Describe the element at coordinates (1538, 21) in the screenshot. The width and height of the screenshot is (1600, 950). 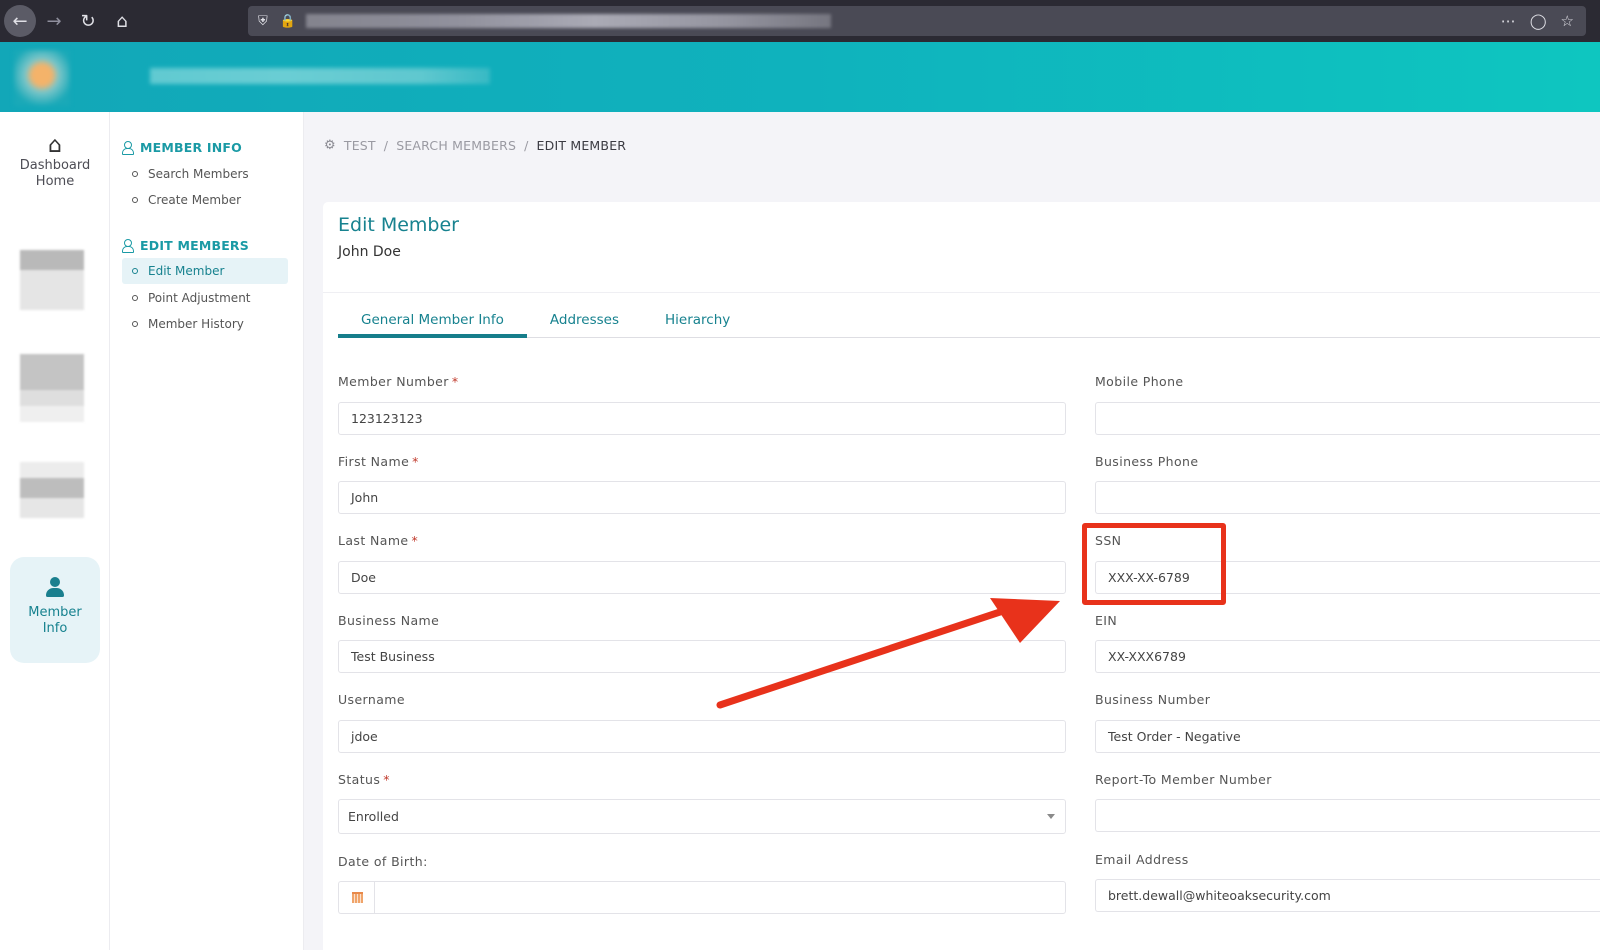
I see `pocket-icon: ◯` at that location.